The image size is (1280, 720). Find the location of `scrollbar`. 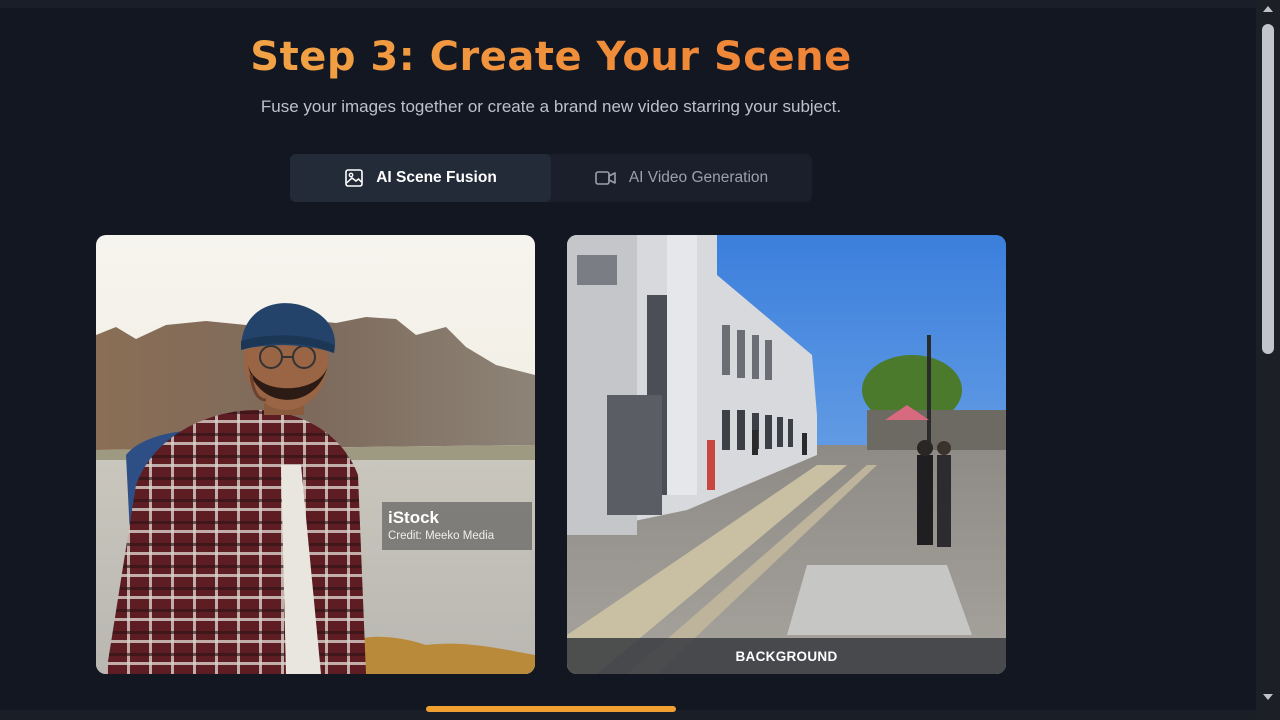

scrollbar is located at coordinates (1268, 360).